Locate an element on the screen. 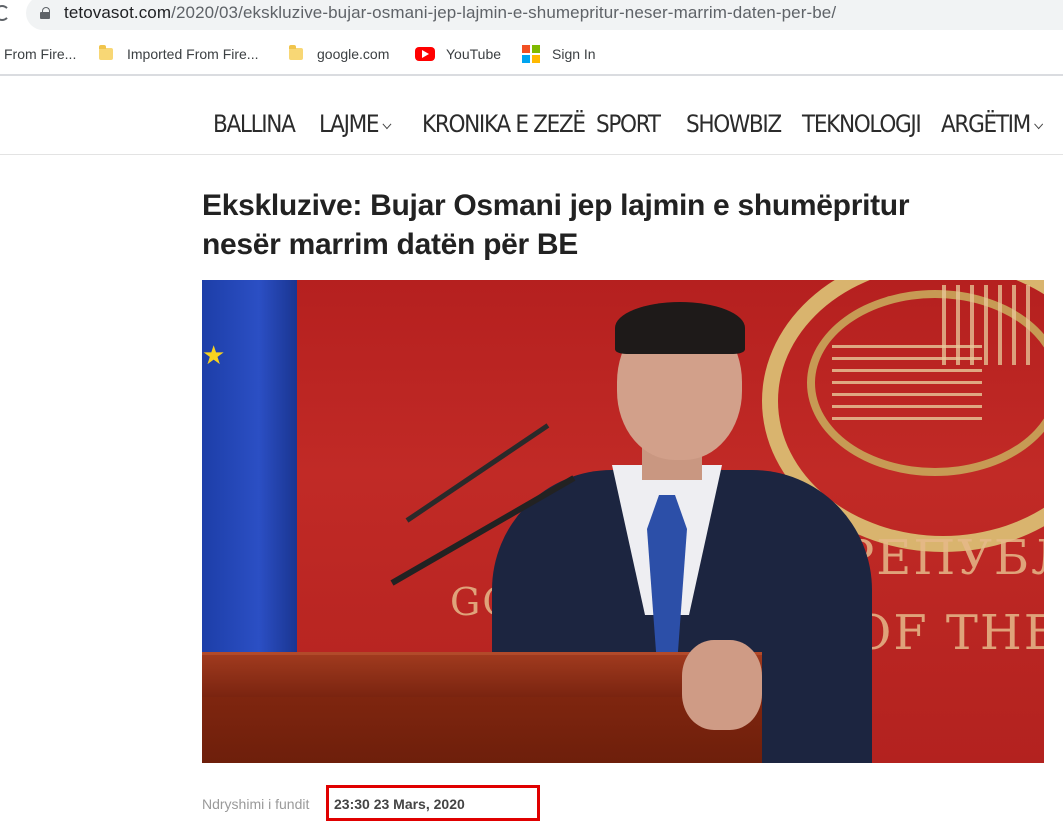 The image size is (1063, 826). url-host: tetovasot.com is located at coordinates (118, 12).